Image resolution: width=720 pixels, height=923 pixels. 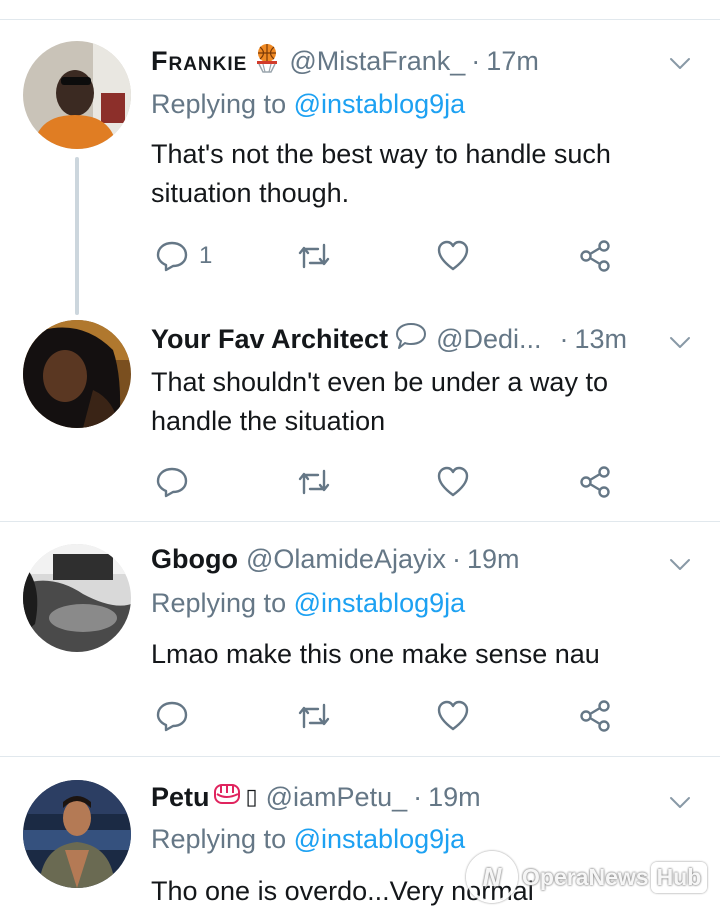 I want to click on tweet-header: Your Fav Architect @Dedi... · 13m, so click(x=400, y=339).